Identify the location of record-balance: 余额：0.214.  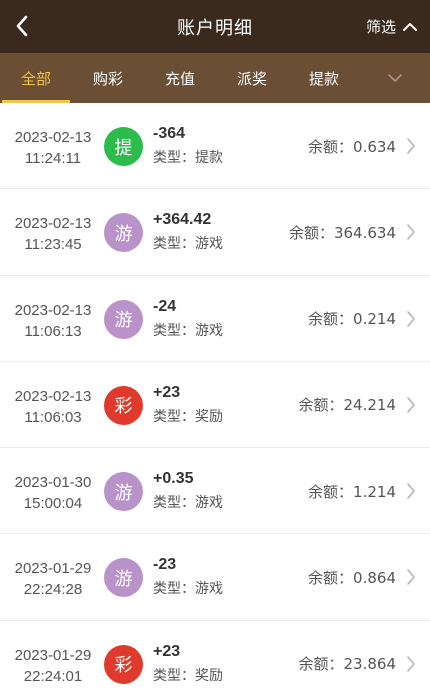
(352, 319).